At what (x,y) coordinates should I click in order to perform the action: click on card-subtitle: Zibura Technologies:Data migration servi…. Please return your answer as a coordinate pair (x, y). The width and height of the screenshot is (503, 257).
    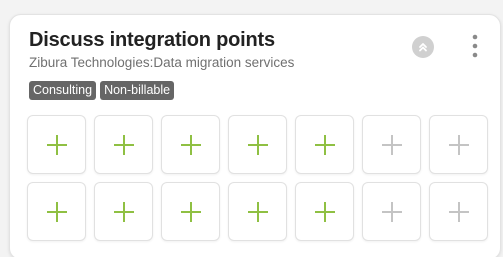
    Looking at the image, I should click on (162, 62).